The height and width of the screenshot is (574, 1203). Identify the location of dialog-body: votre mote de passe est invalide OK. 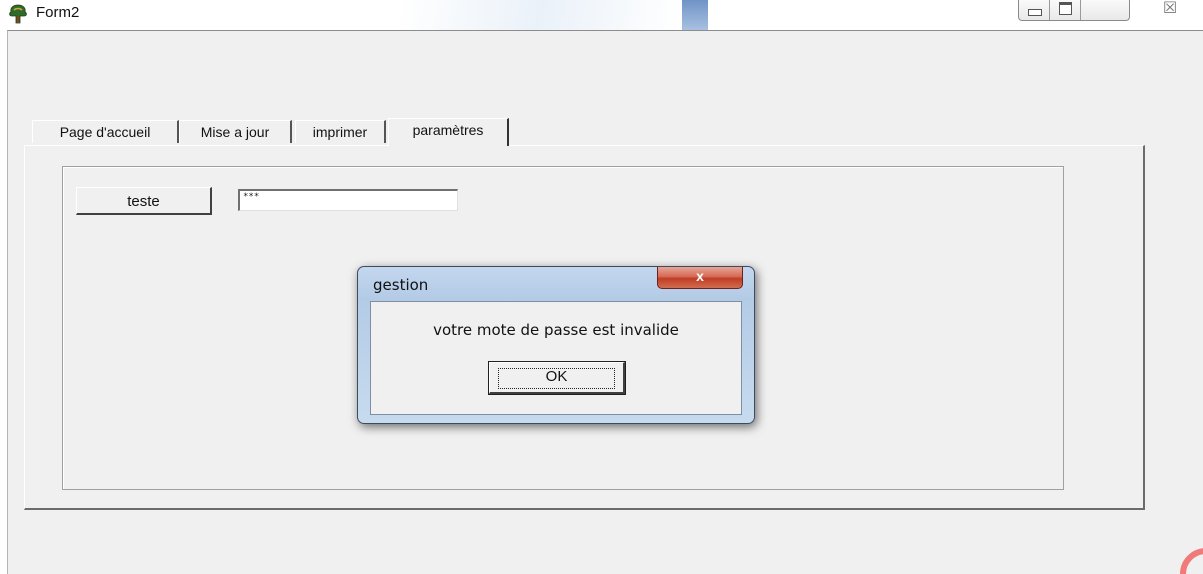
(556, 358).